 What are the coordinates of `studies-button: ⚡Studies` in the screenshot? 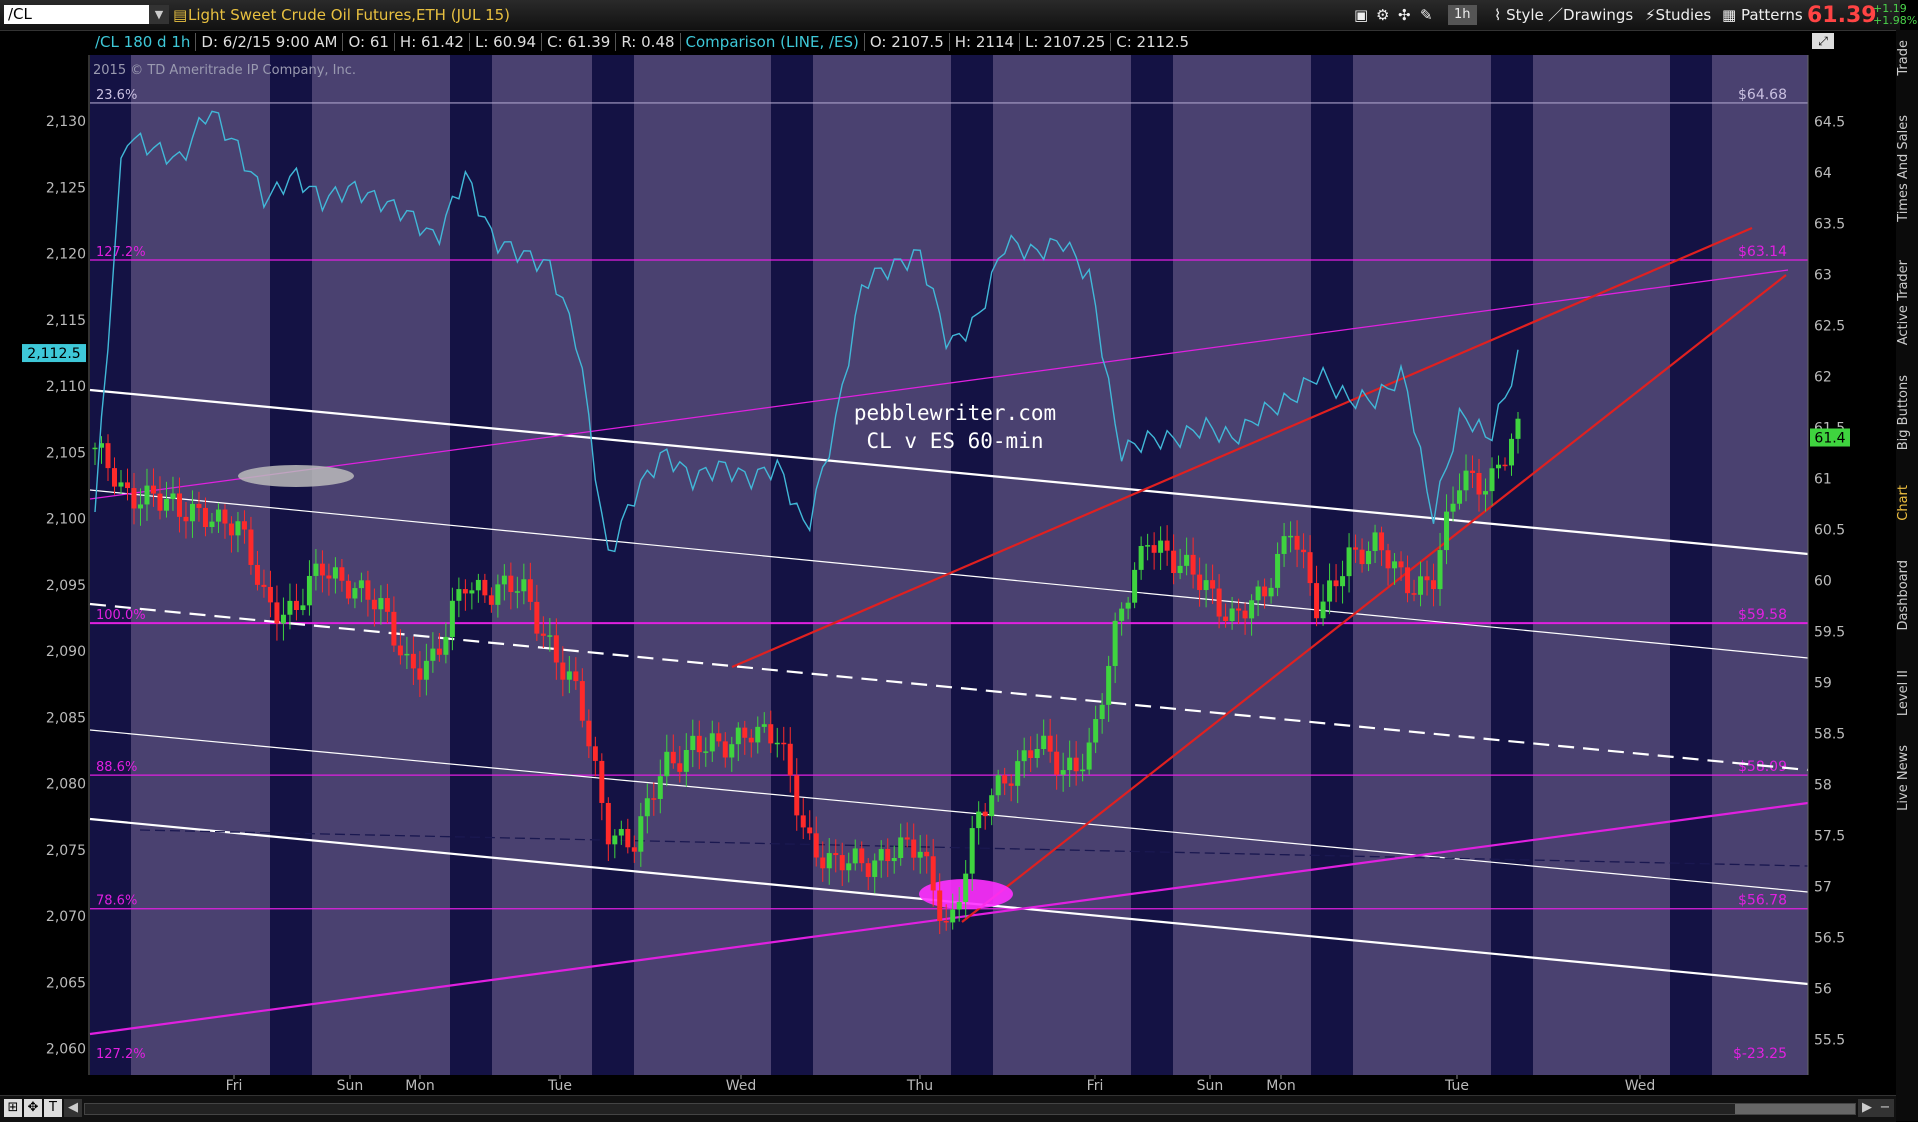 It's located at (1678, 15).